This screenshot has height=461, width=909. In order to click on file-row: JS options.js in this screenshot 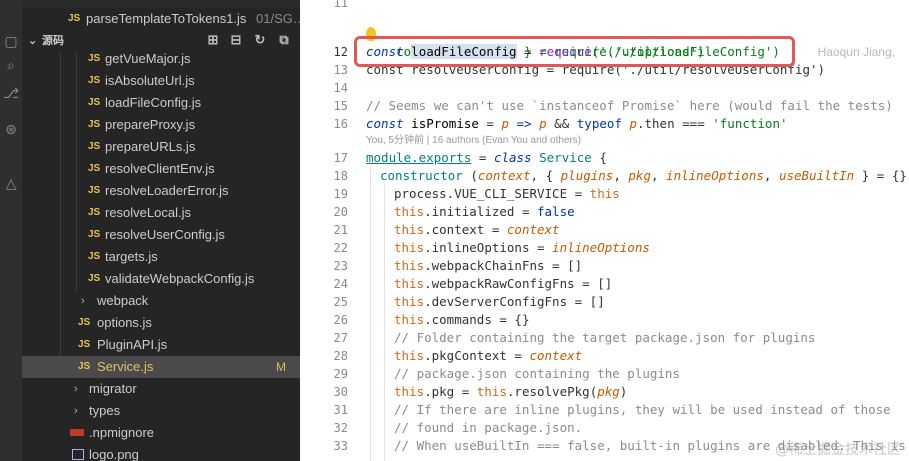, I will do `click(161, 323)`.